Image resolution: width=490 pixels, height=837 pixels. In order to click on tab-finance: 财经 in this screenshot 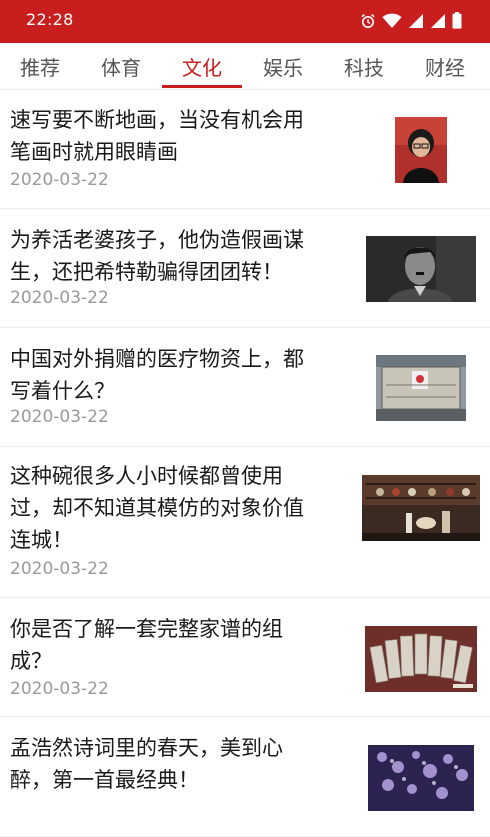, I will do `click(445, 66)`.